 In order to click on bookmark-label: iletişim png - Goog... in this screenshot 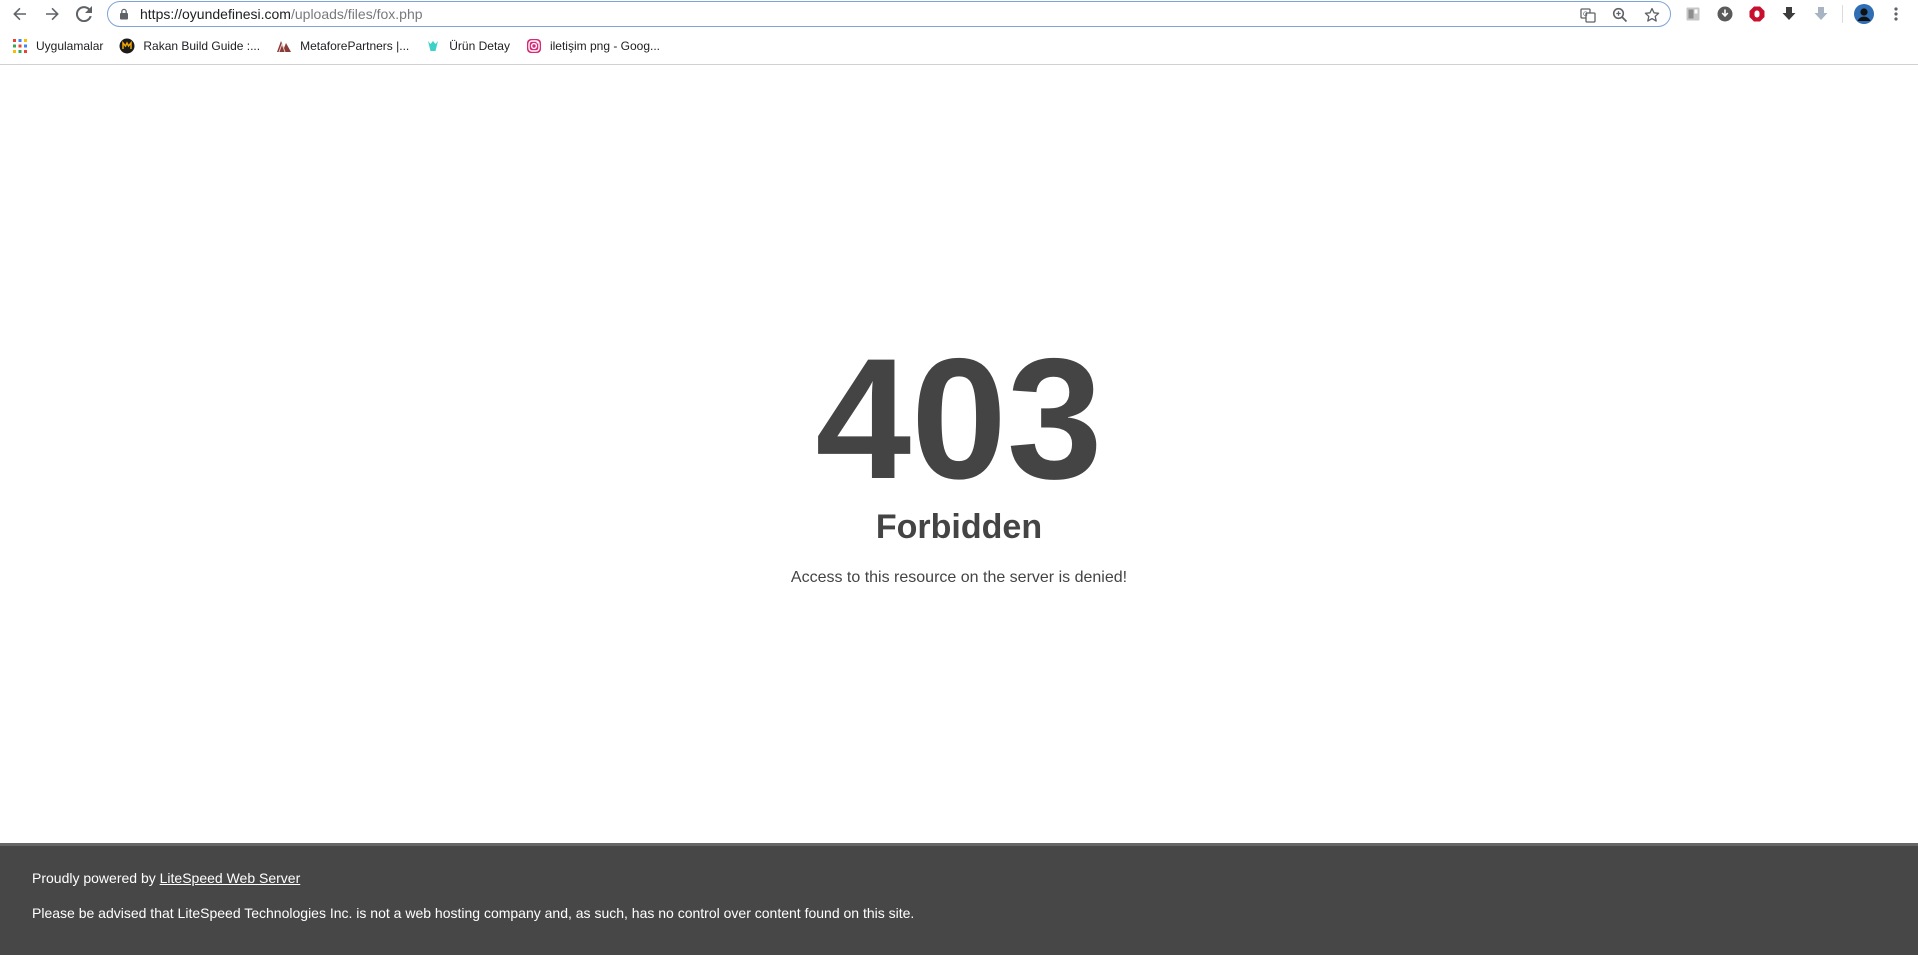, I will do `click(605, 46)`.